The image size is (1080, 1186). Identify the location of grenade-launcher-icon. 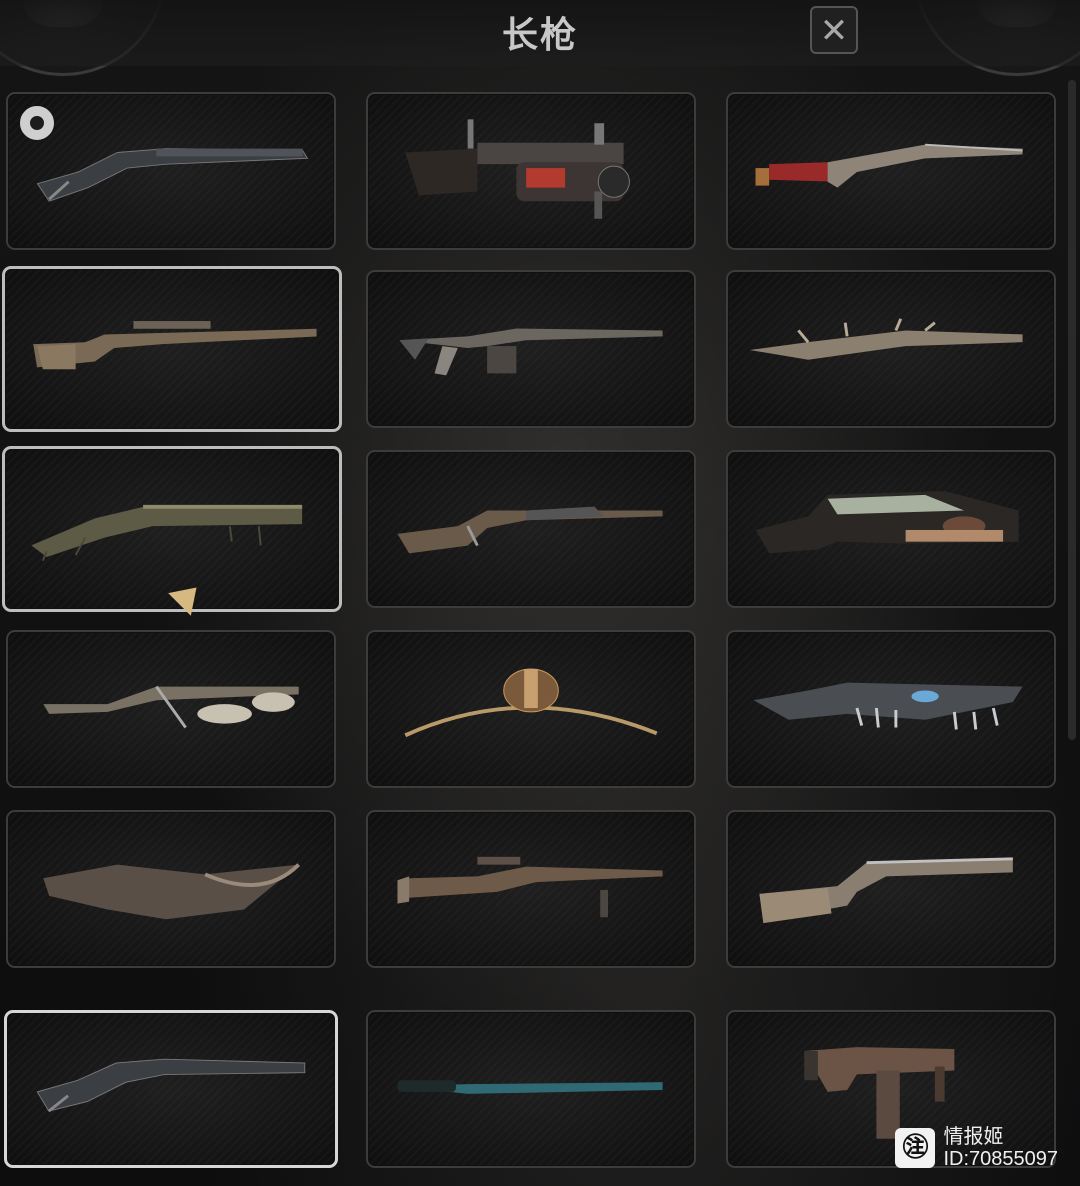
(517, 169).